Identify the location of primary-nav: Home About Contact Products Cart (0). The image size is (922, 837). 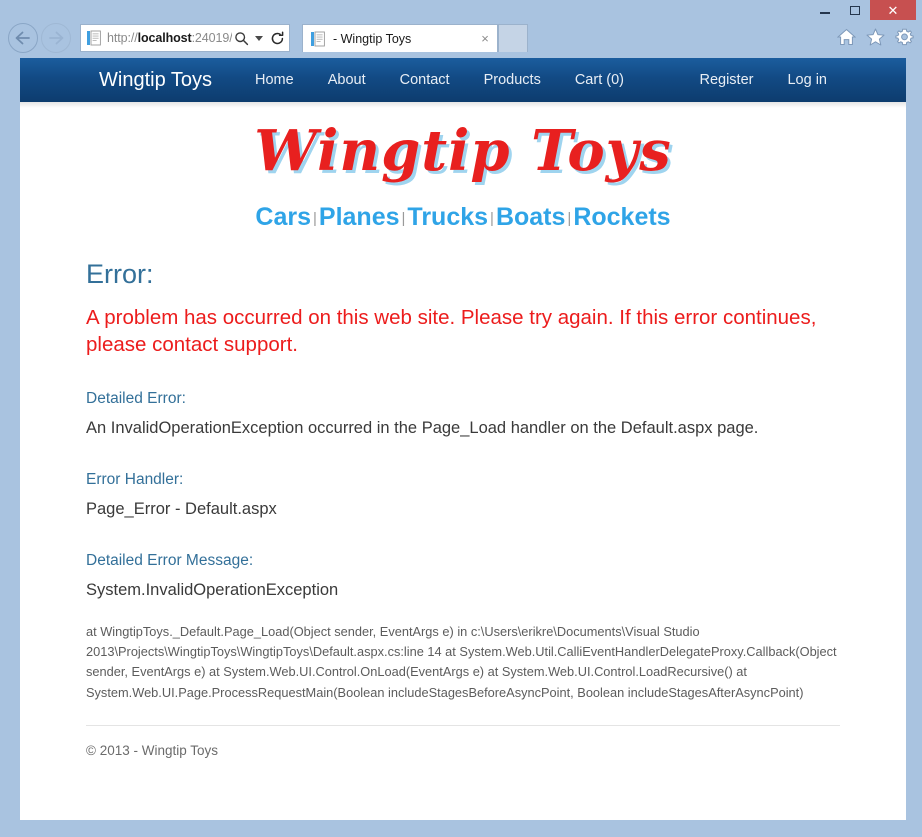
(439, 80).